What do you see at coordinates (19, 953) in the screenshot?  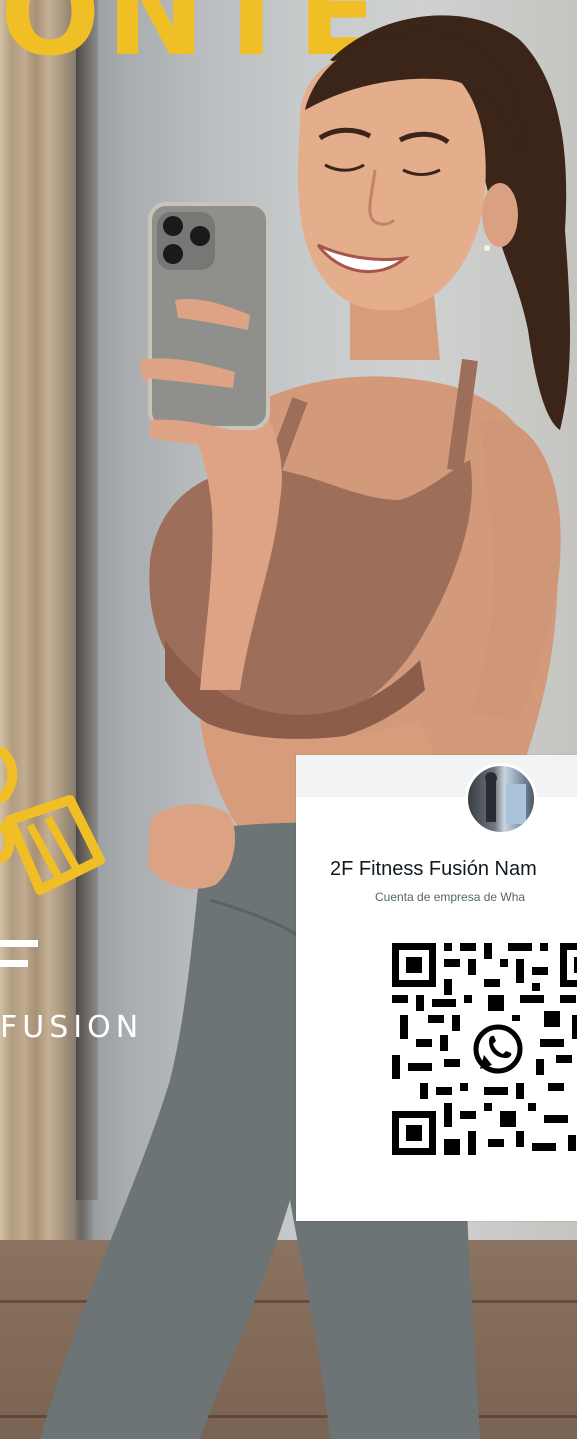 I see `logo-letter-mark` at bounding box center [19, 953].